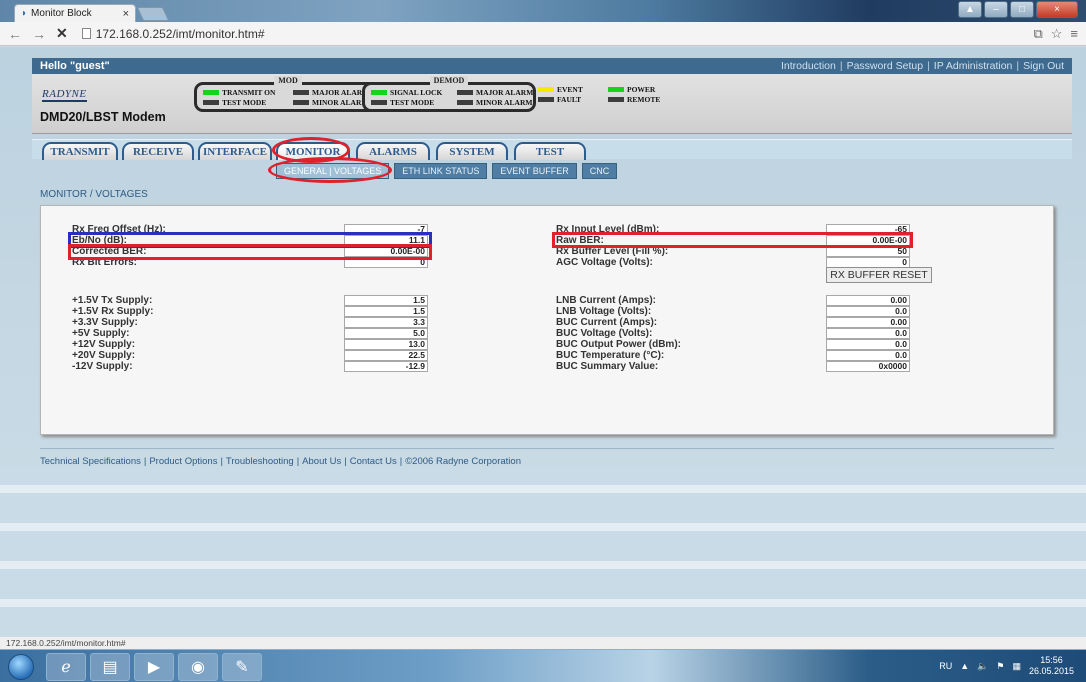 Image resolution: width=1086 pixels, height=682 pixels. I want to click on start-button, so click(21, 667).